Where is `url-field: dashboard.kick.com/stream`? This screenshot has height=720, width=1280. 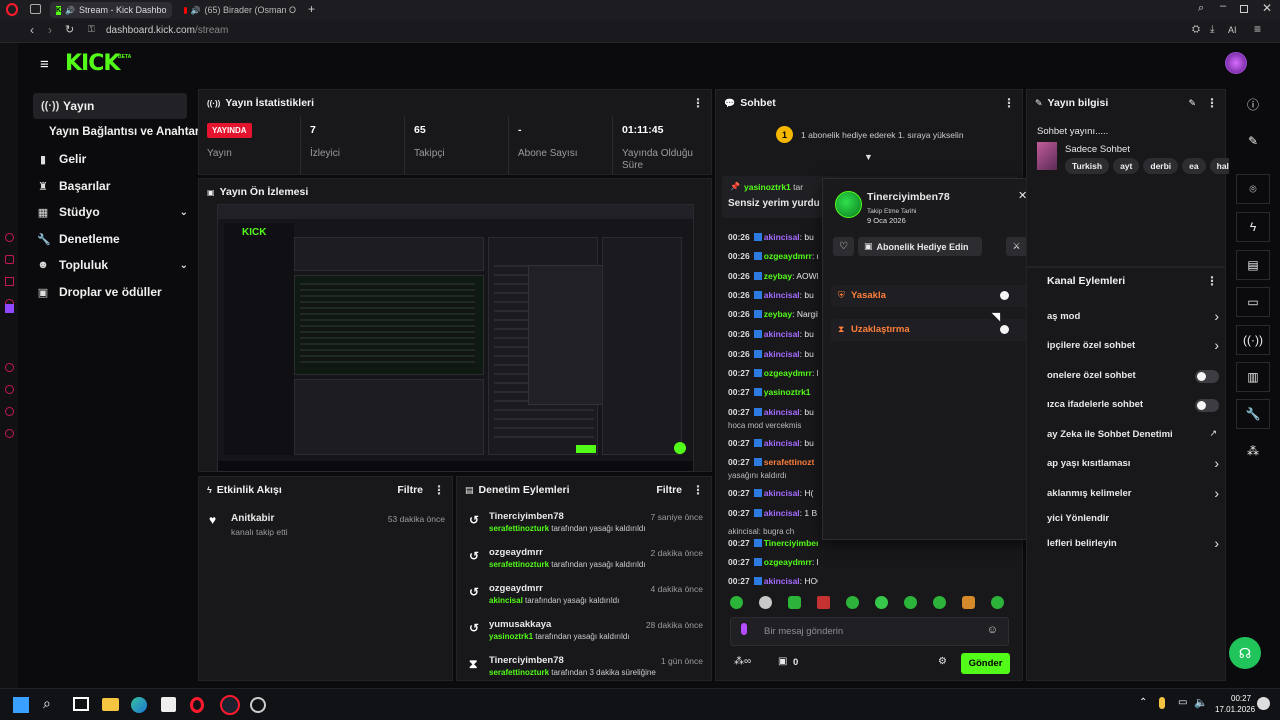 url-field: dashboard.kick.com/stream is located at coordinates (167, 30).